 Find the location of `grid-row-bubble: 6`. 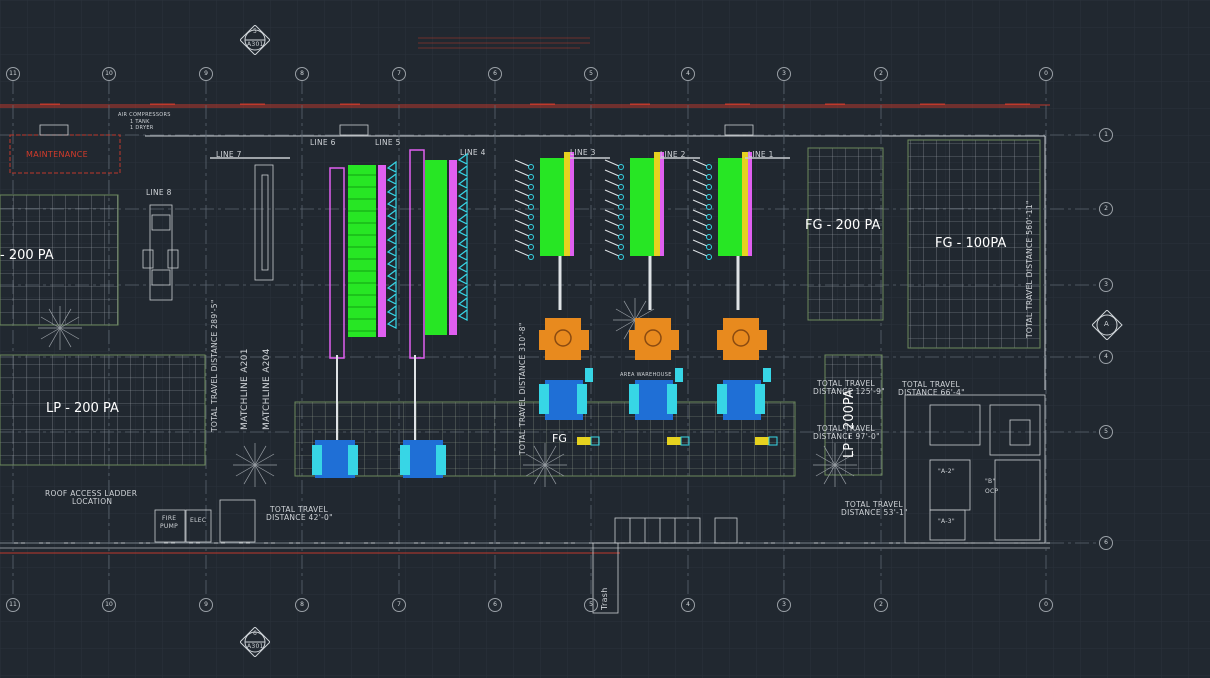

grid-row-bubble: 6 is located at coordinates (1106, 543).